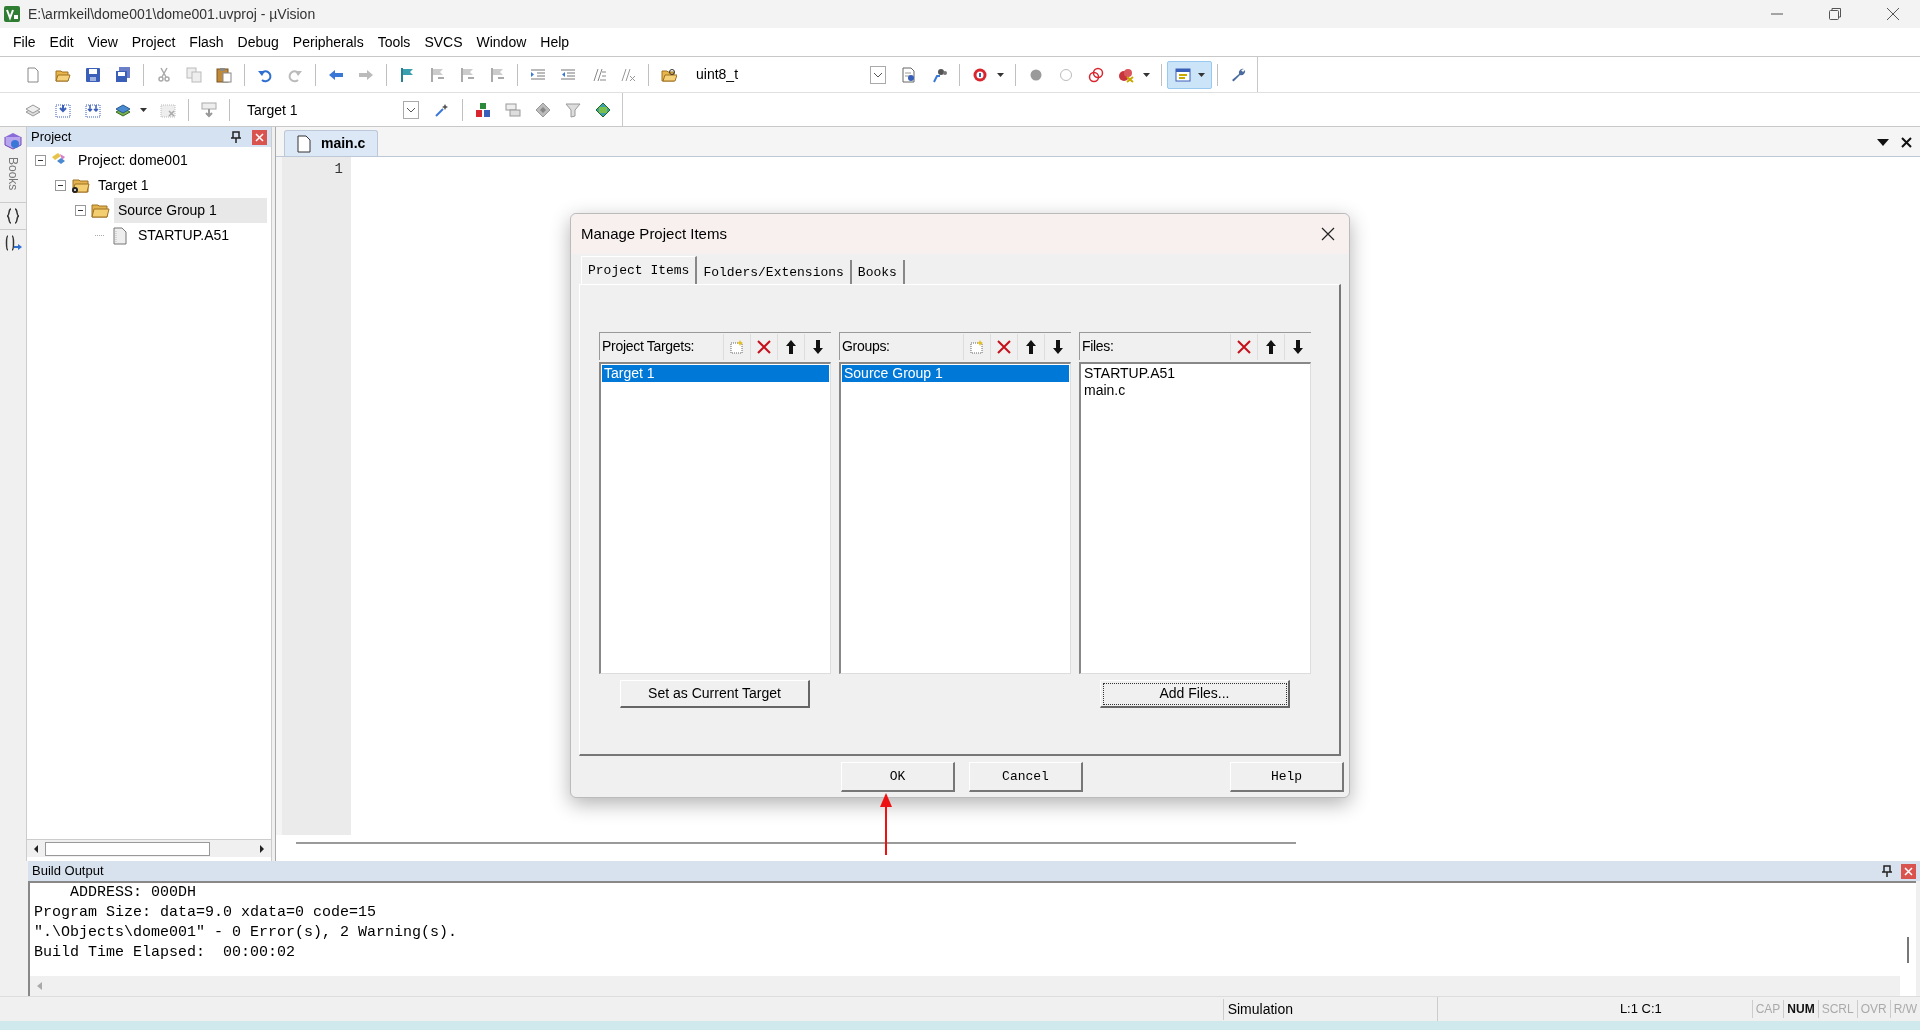 The width and height of the screenshot is (1920, 1030). What do you see at coordinates (133, 893) in the screenshot?
I see `output-line: ADDRESS: 000DH` at bounding box center [133, 893].